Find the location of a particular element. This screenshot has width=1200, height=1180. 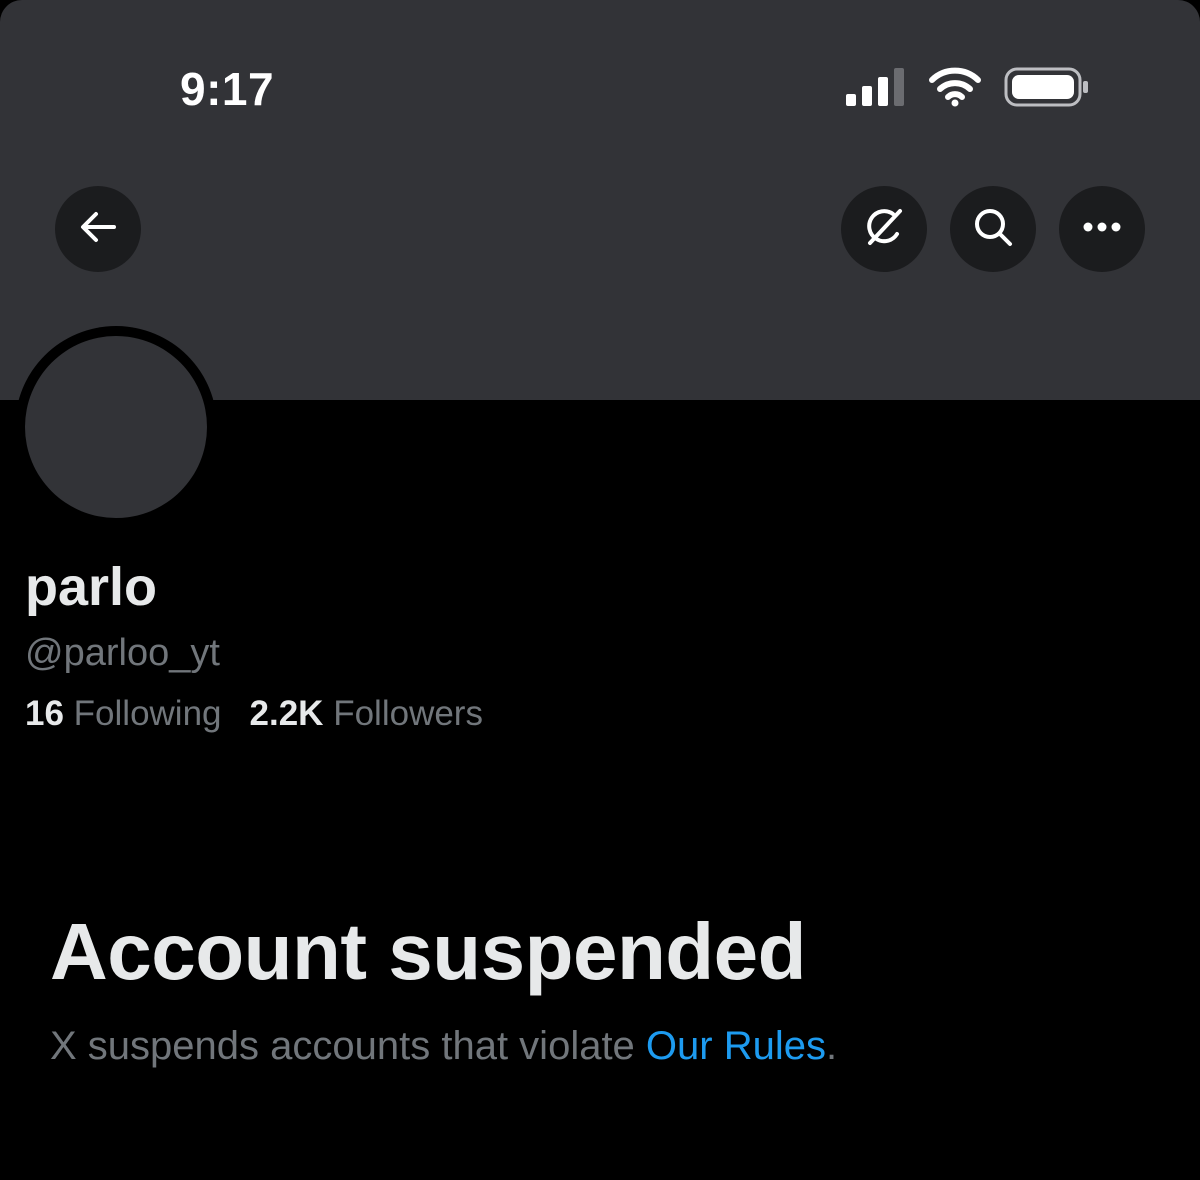

status-icons is located at coordinates (969, 89).